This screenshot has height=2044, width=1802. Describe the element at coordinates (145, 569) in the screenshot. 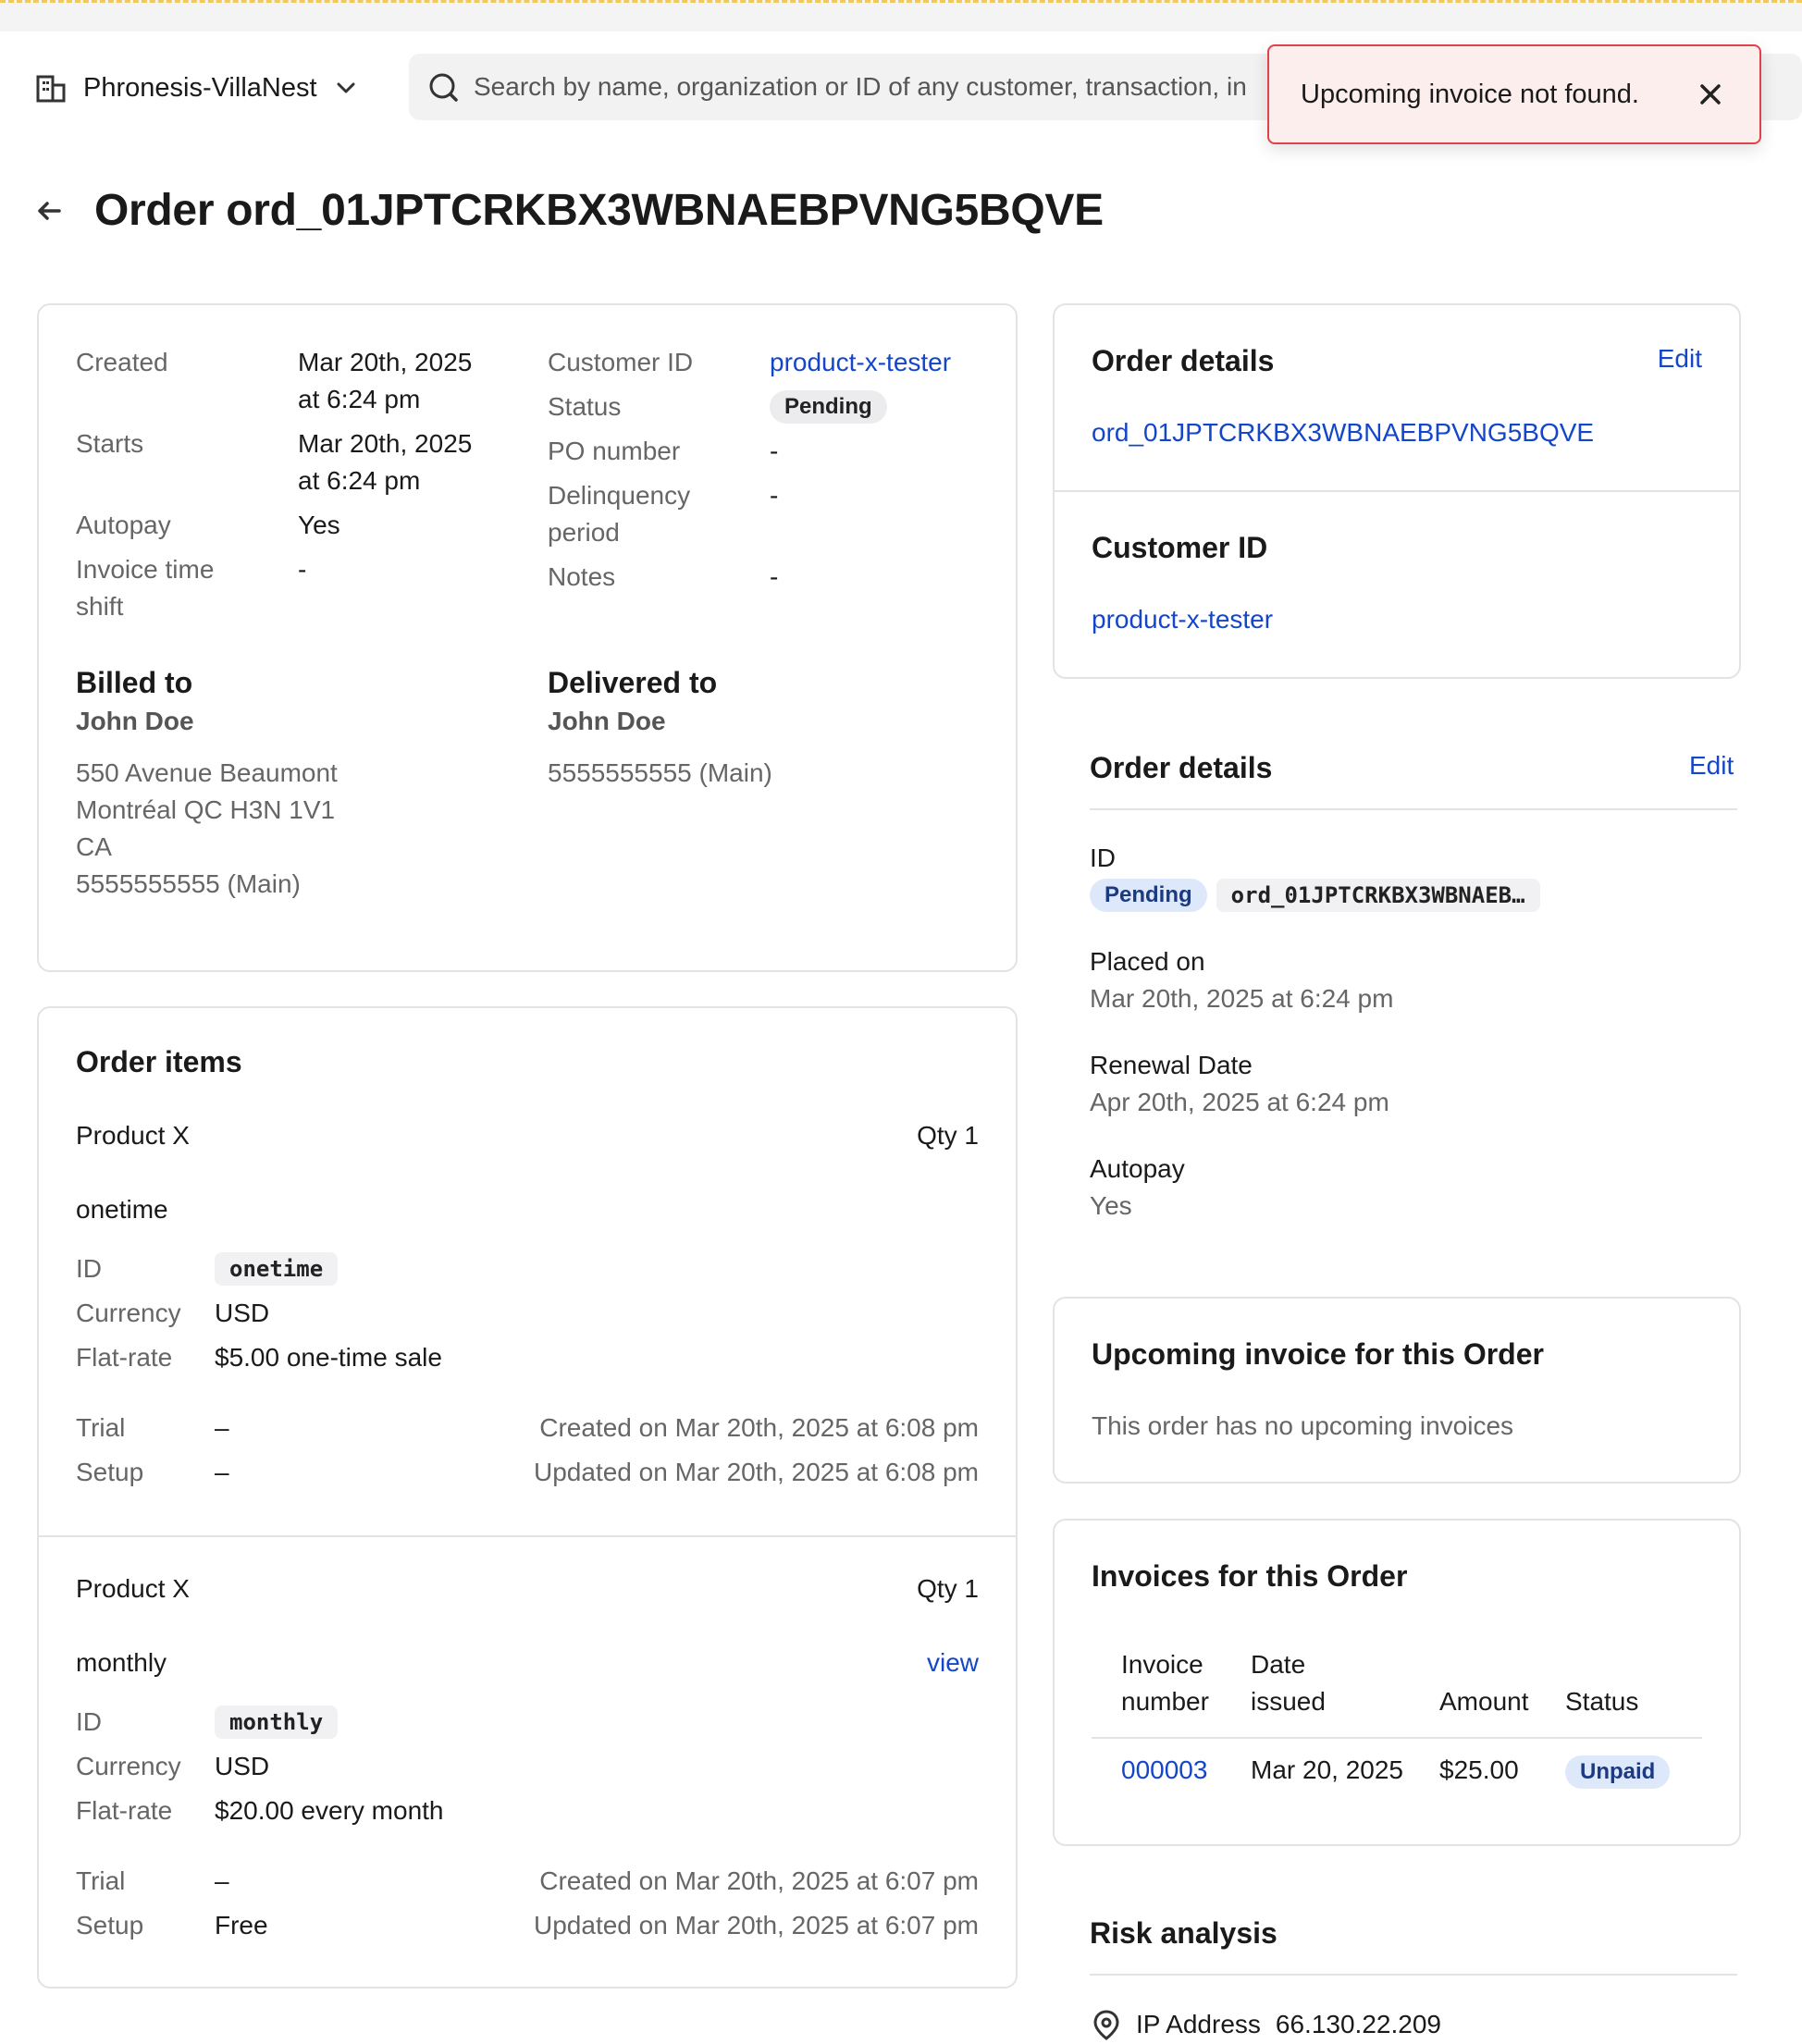

I see `invoice-shift-label: Invoice time` at that location.